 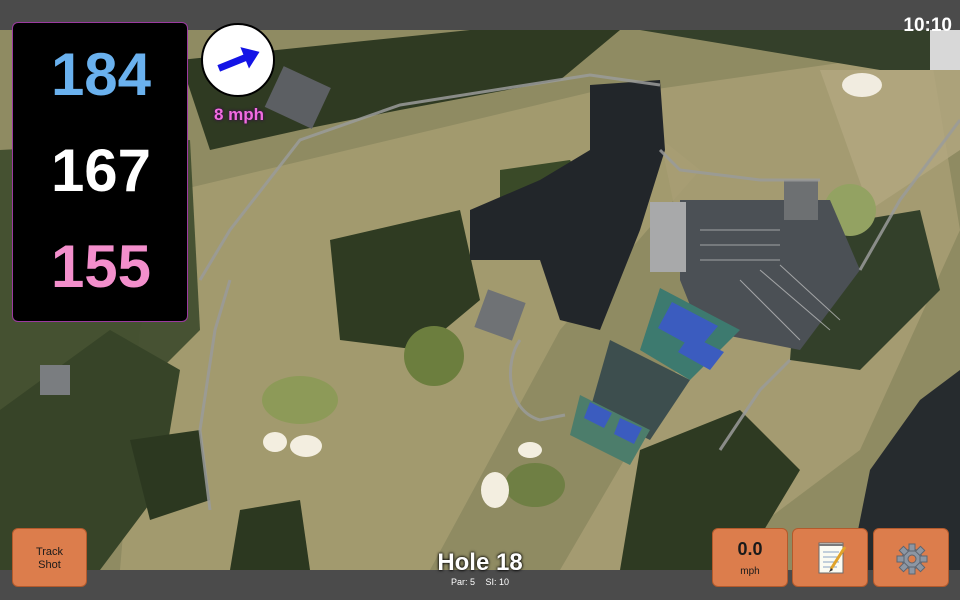 I want to click on speed-button: 0.0 mph, so click(x=750, y=557).